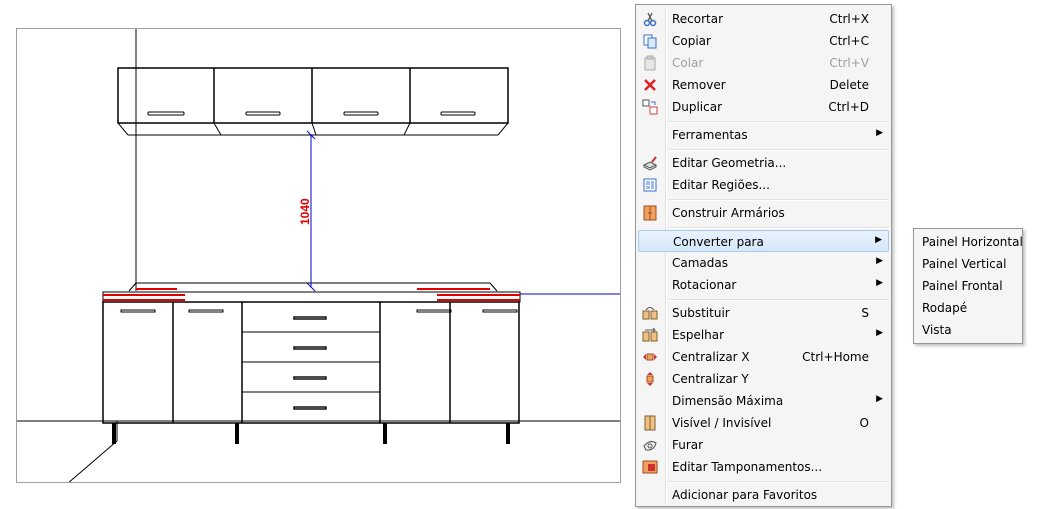 The width and height of the screenshot is (1055, 509). I want to click on menu-item-centralizar-x: Centralizar X Ctrl+Home, so click(763, 357).